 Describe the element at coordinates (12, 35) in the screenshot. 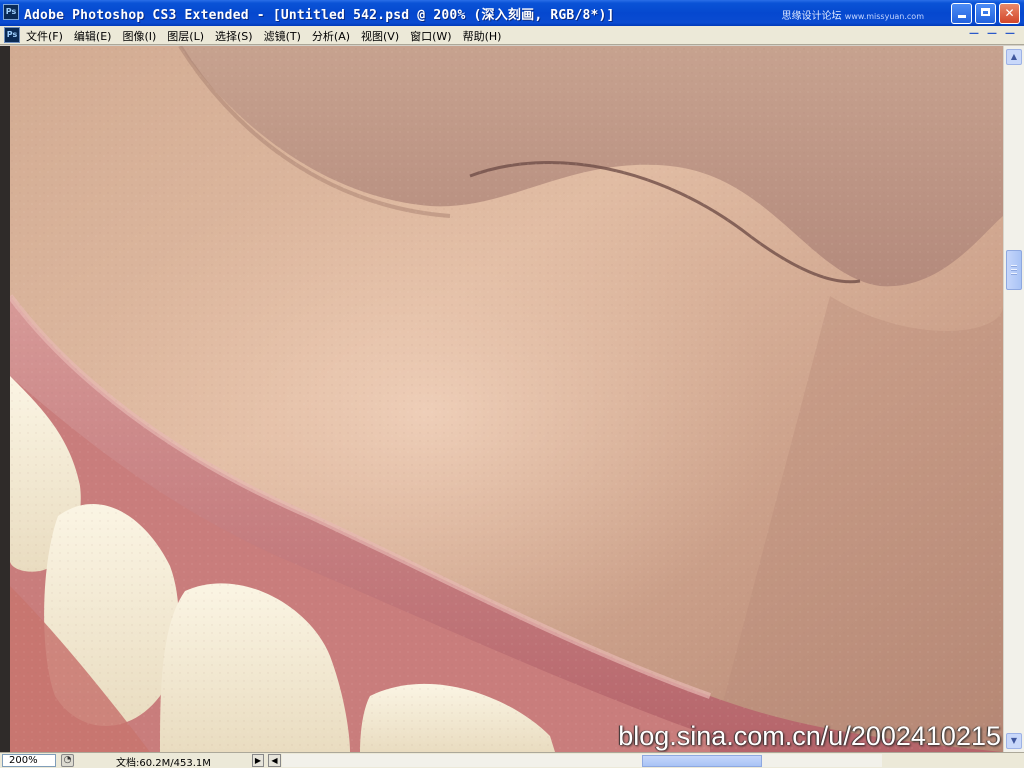

I see `document-icon: Ps` at that location.